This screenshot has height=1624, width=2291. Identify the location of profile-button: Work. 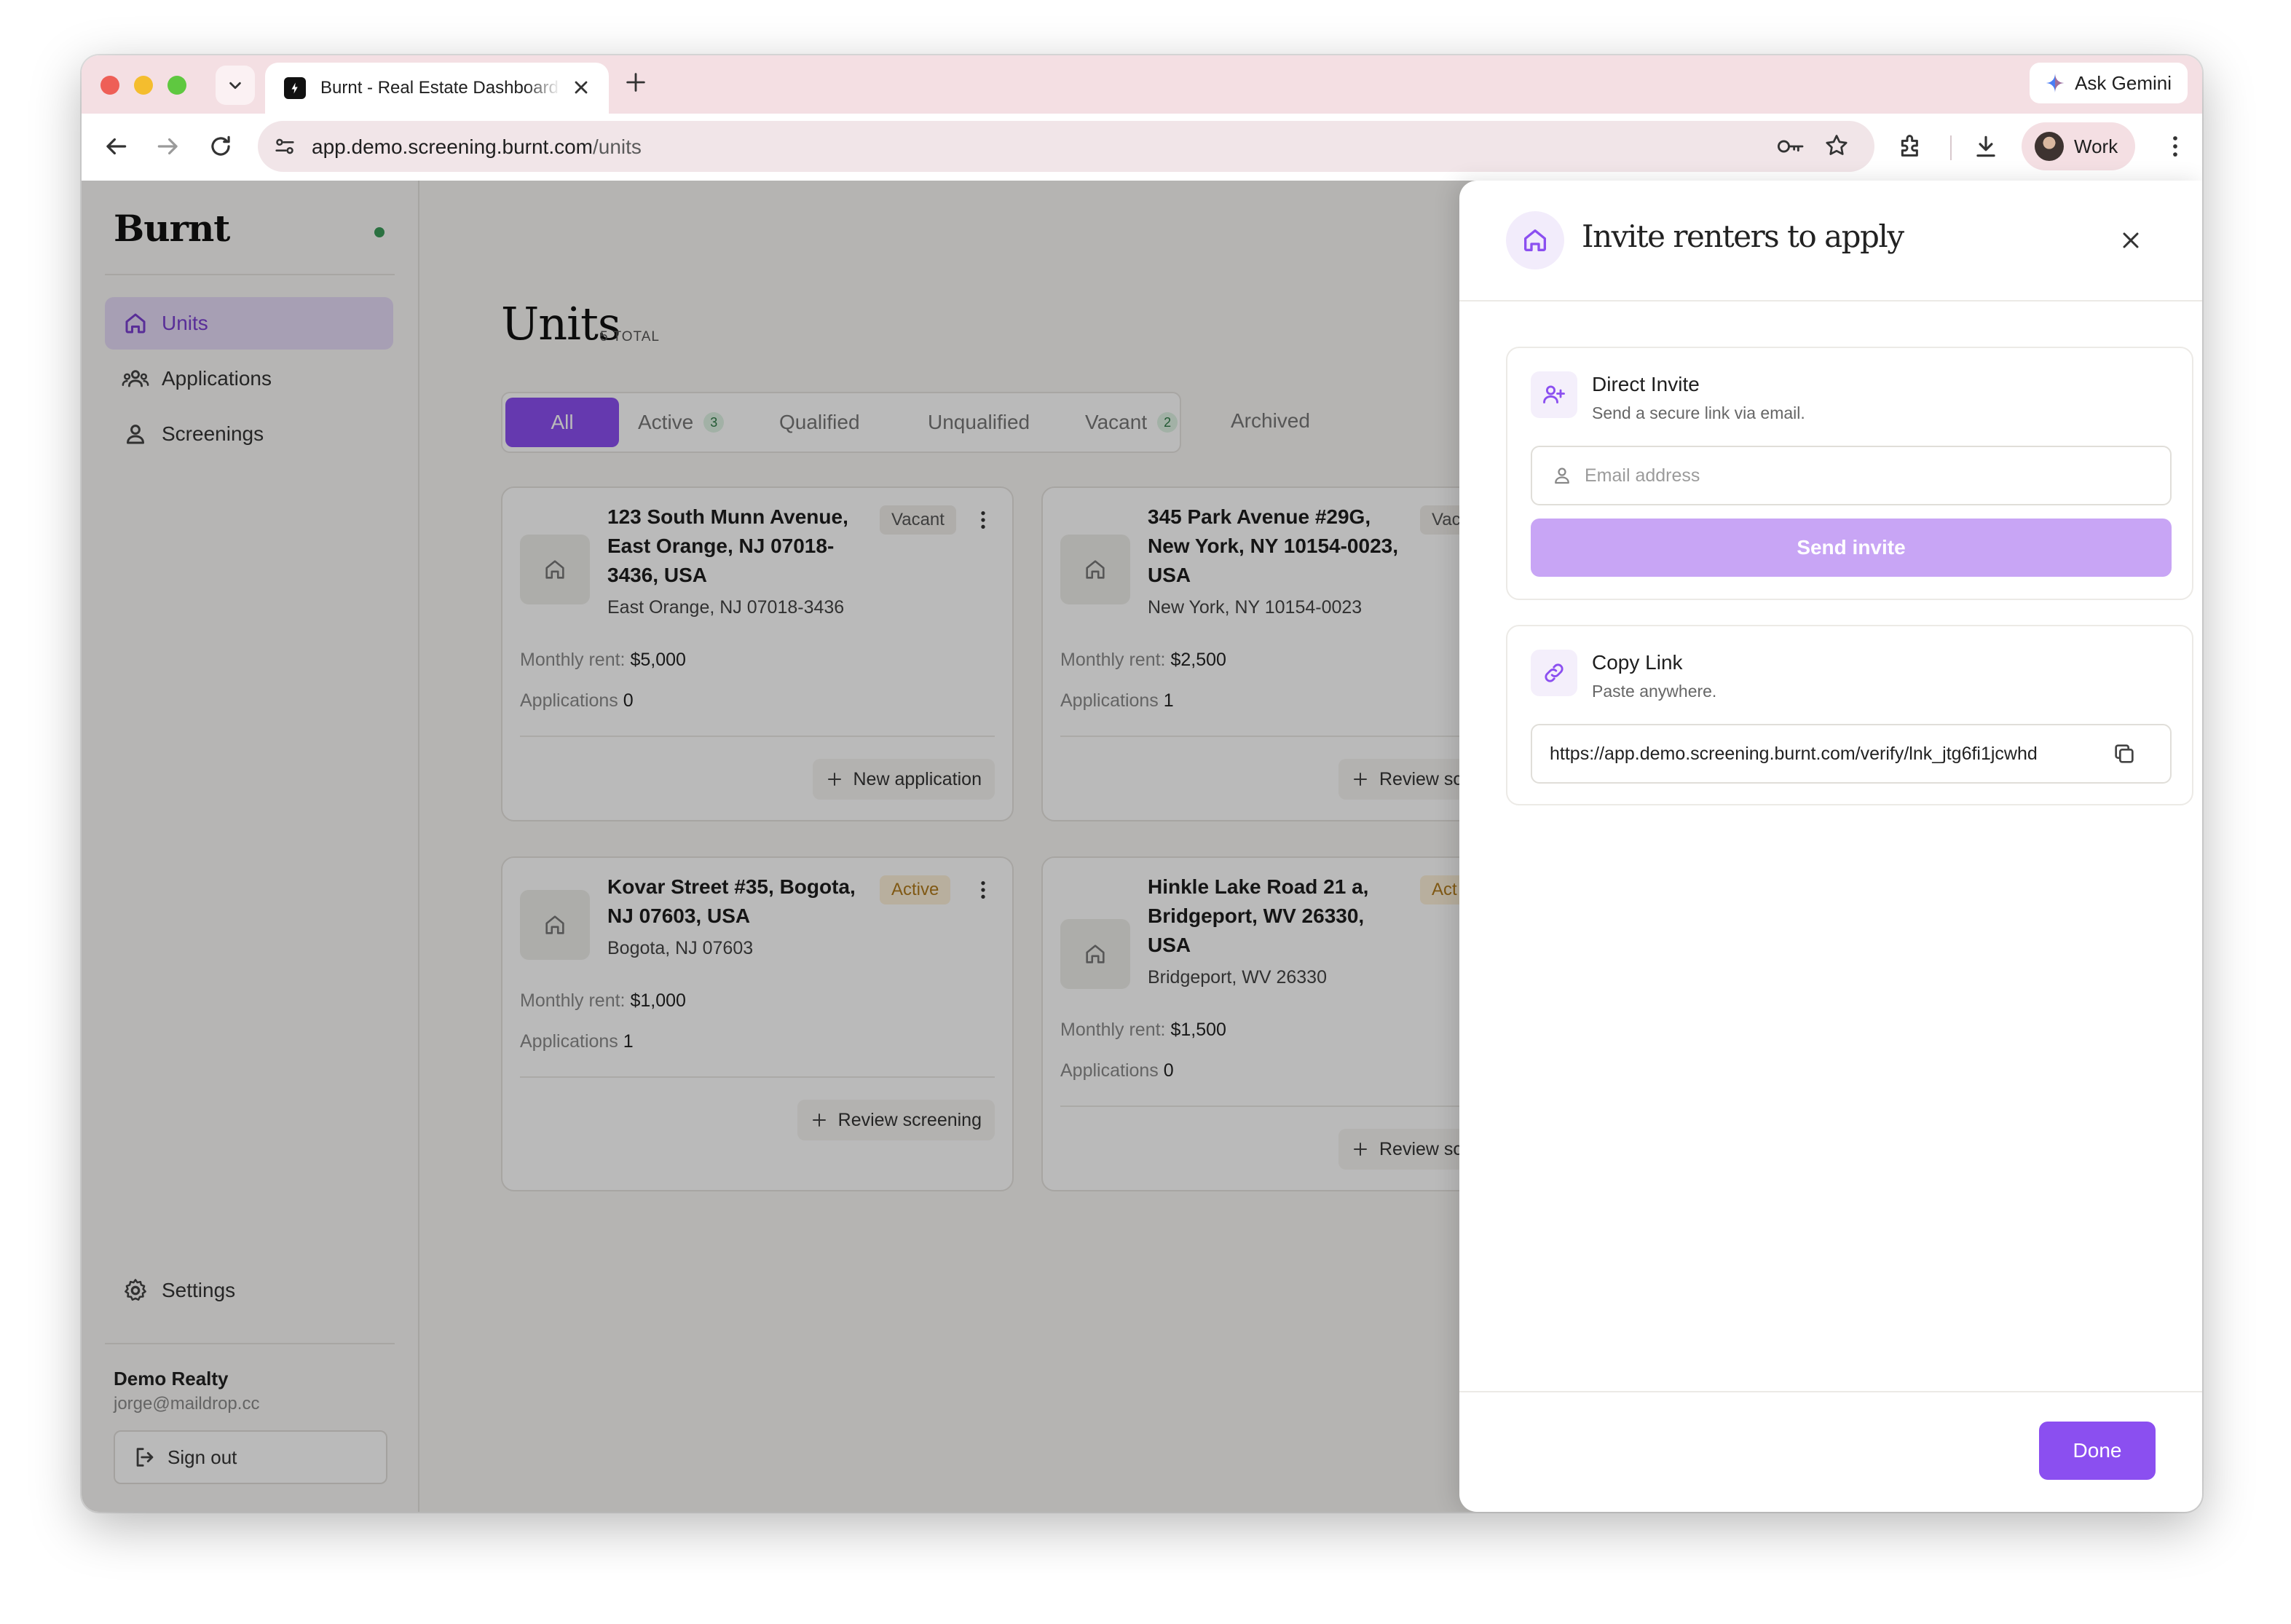
(2078, 146).